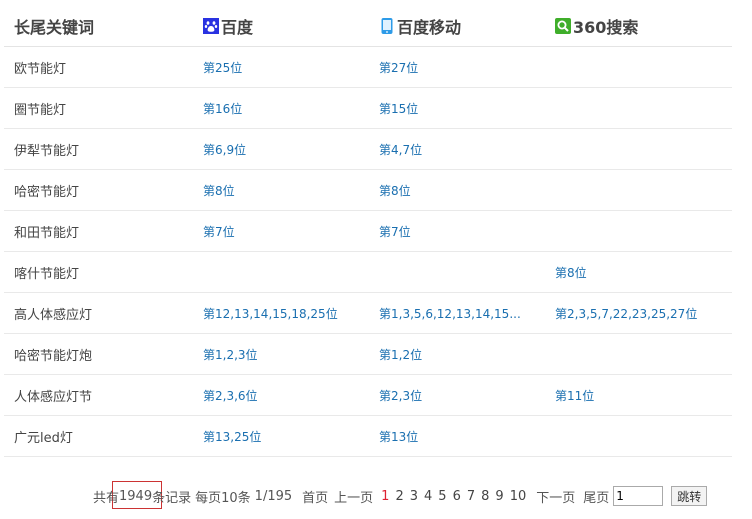 The image size is (752, 519). I want to click on table-header: 长尾关键词 百度 百度移动 360搜索, so click(368, 26).